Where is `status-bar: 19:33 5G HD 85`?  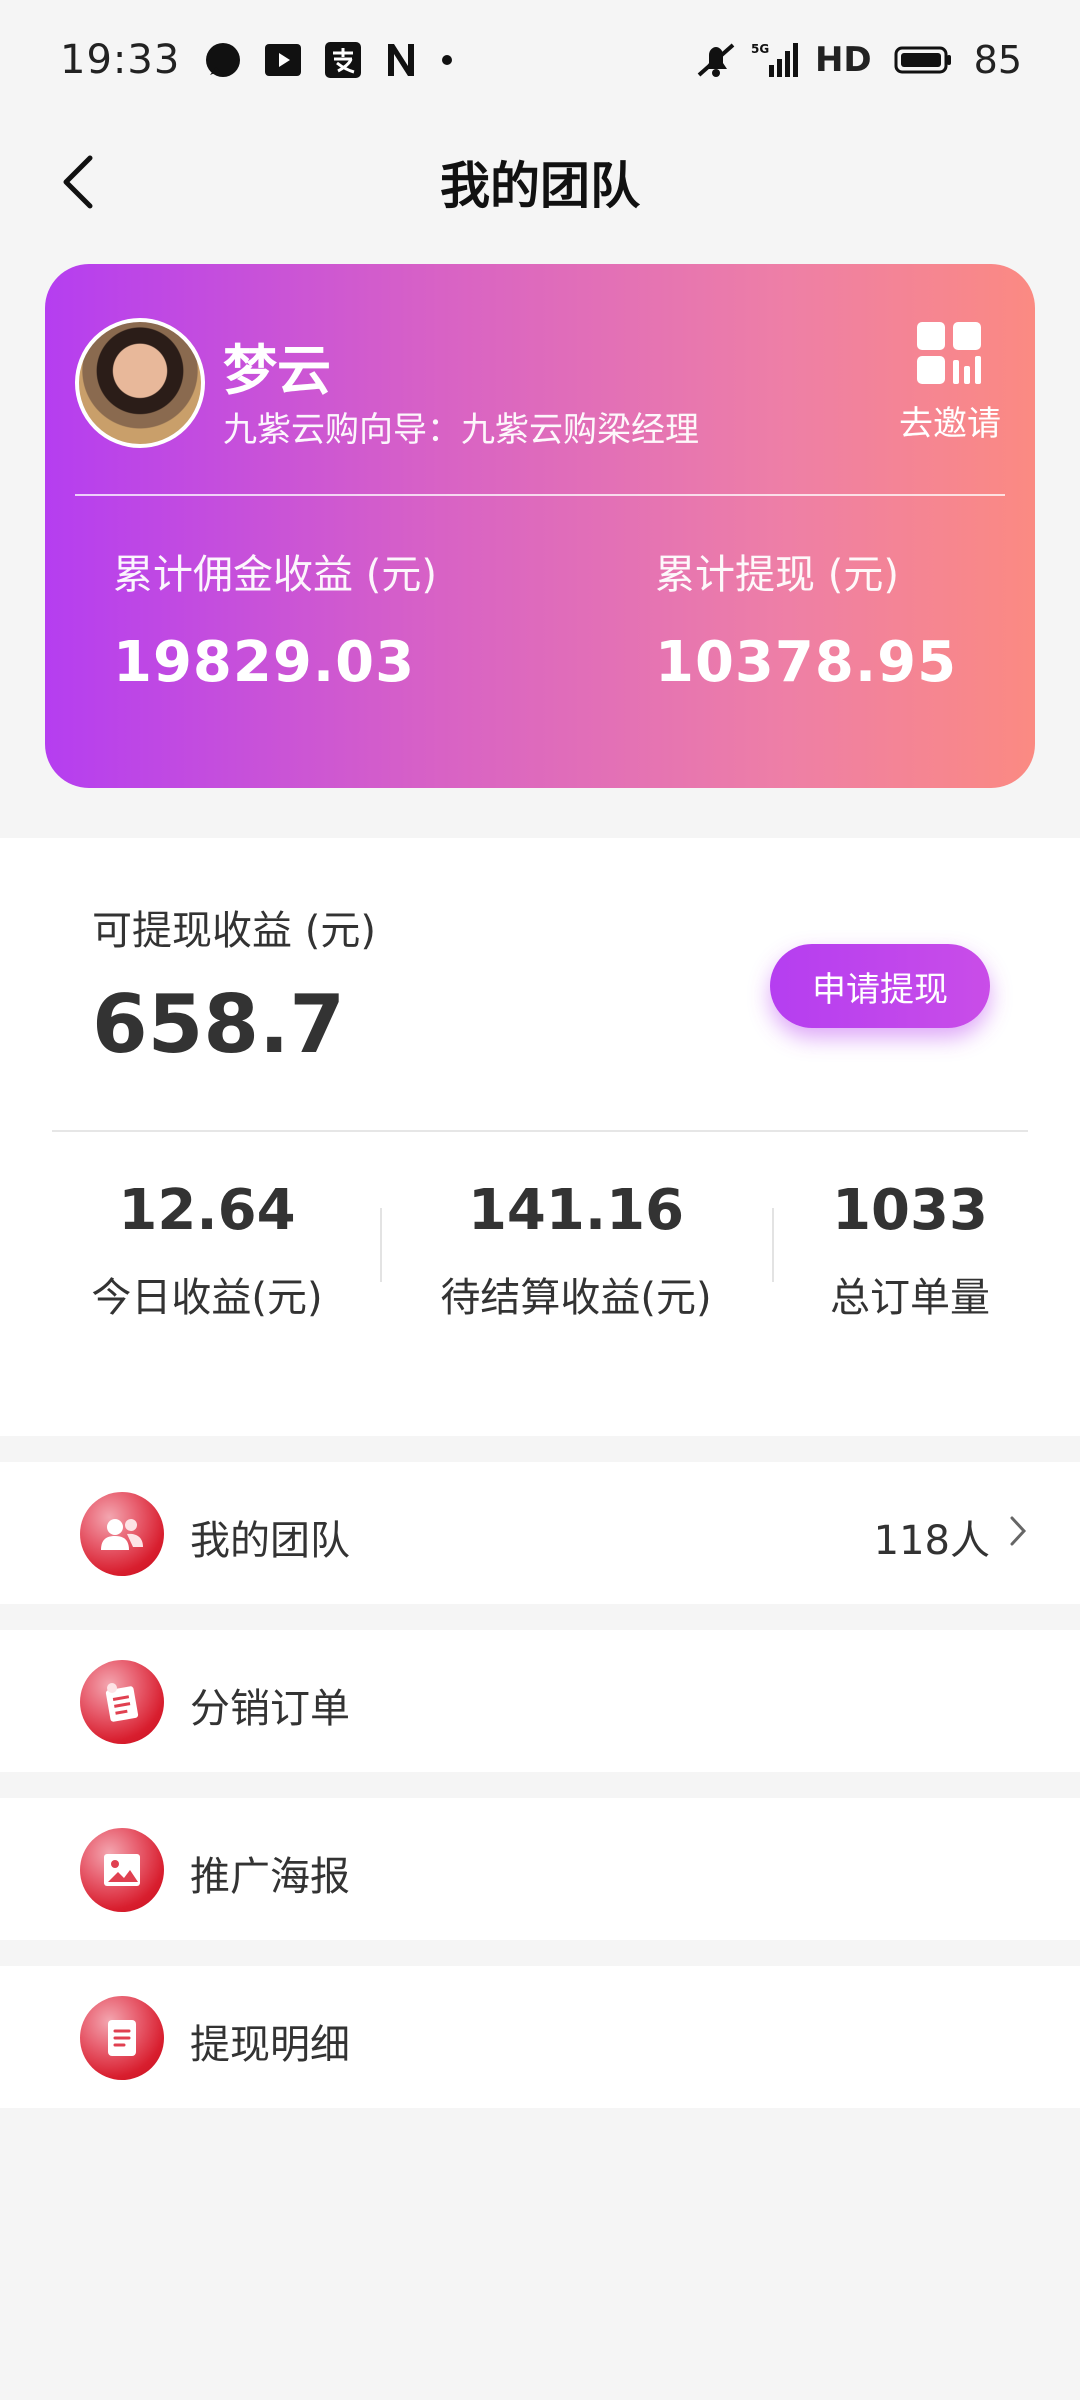
status-bar: 19:33 5G HD 85 is located at coordinates (540, 60).